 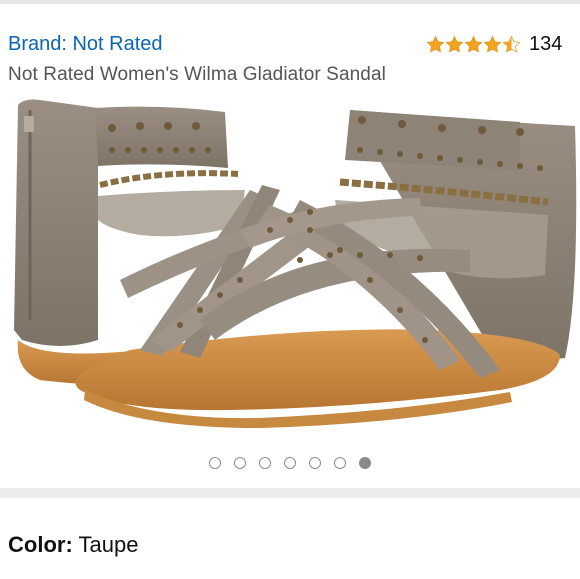 What do you see at coordinates (365, 463) in the screenshot?
I see `carousel-dot-active` at bounding box center [365, 463].